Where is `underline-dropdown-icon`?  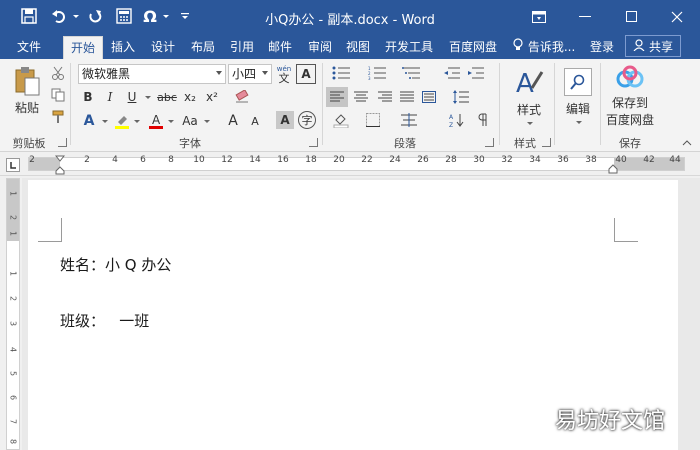 underline-dropdown-icon is located at coordinates (147, 97).